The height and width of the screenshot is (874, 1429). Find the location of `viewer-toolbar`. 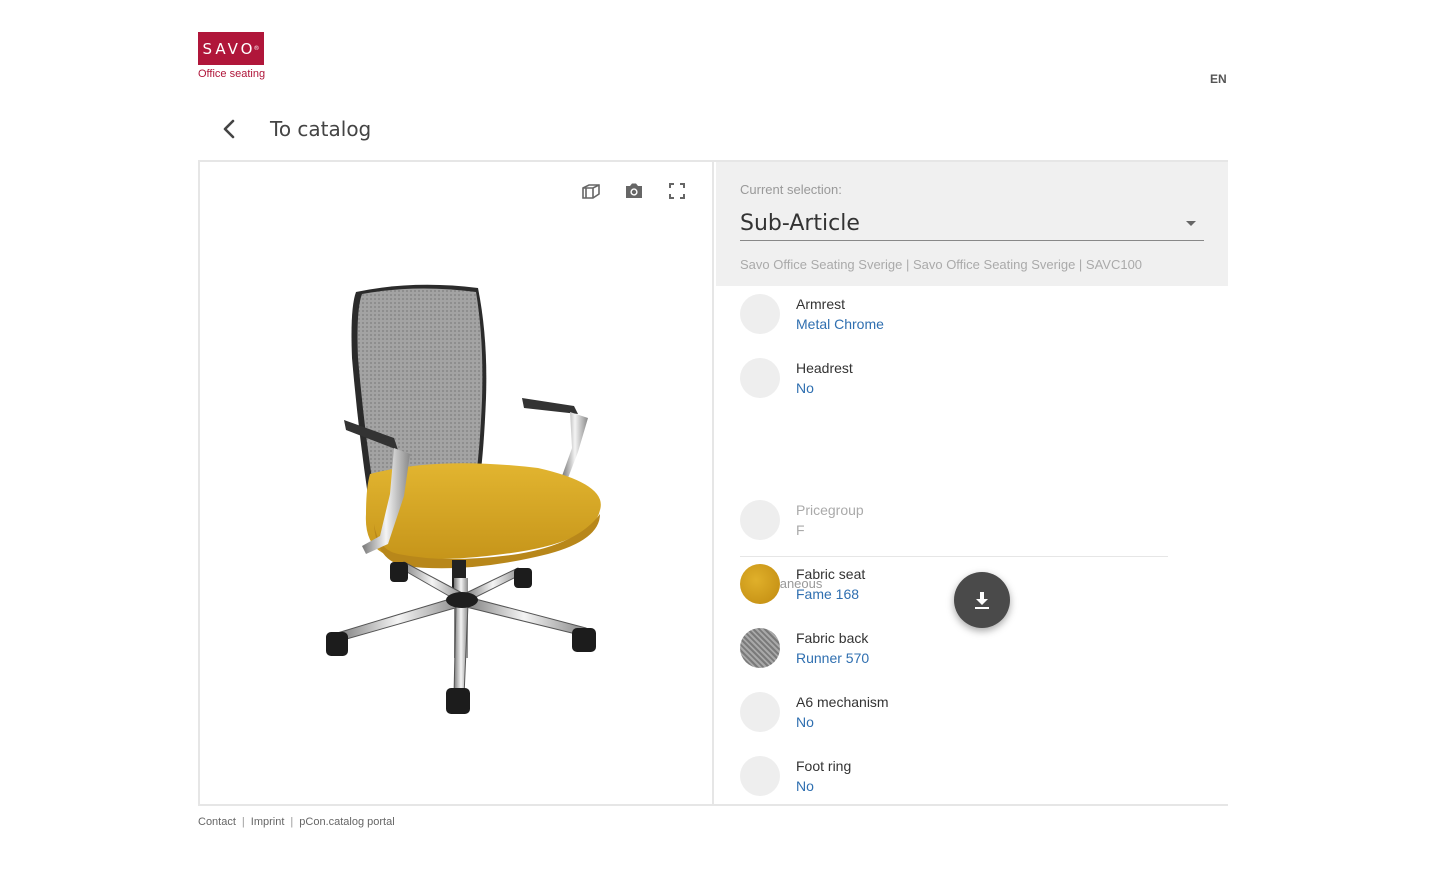

viewer-toolbar is located at coordinates (634, 191).